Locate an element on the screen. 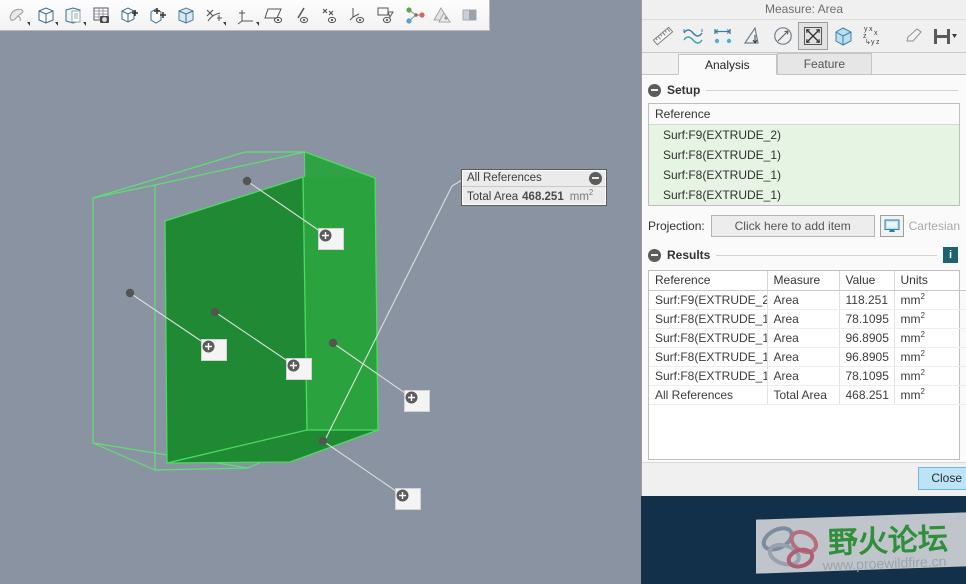  cell-measure: Total Area is located at coordinates (803, 395).